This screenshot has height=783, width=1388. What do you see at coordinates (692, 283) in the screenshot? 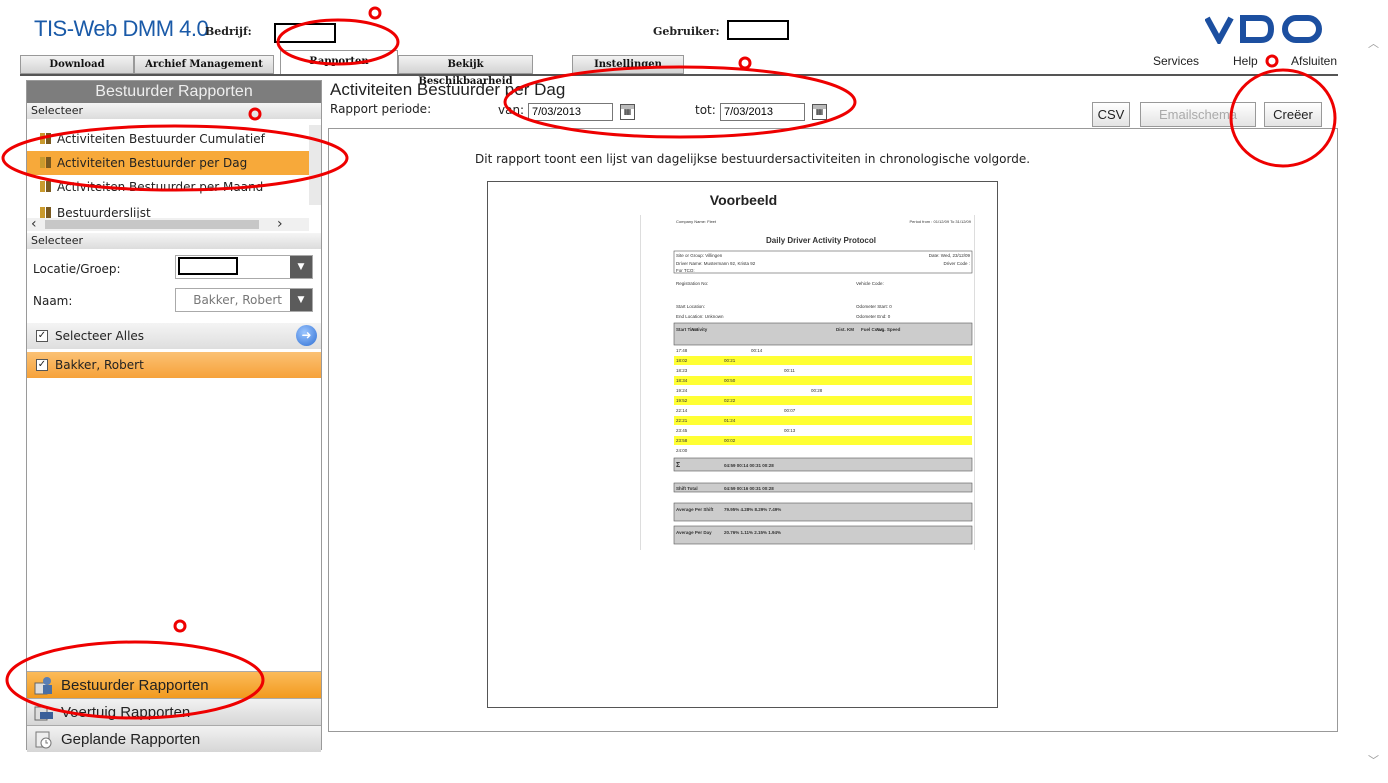
I see `sample-text: Registration No:` at bounding box center [692, 283].